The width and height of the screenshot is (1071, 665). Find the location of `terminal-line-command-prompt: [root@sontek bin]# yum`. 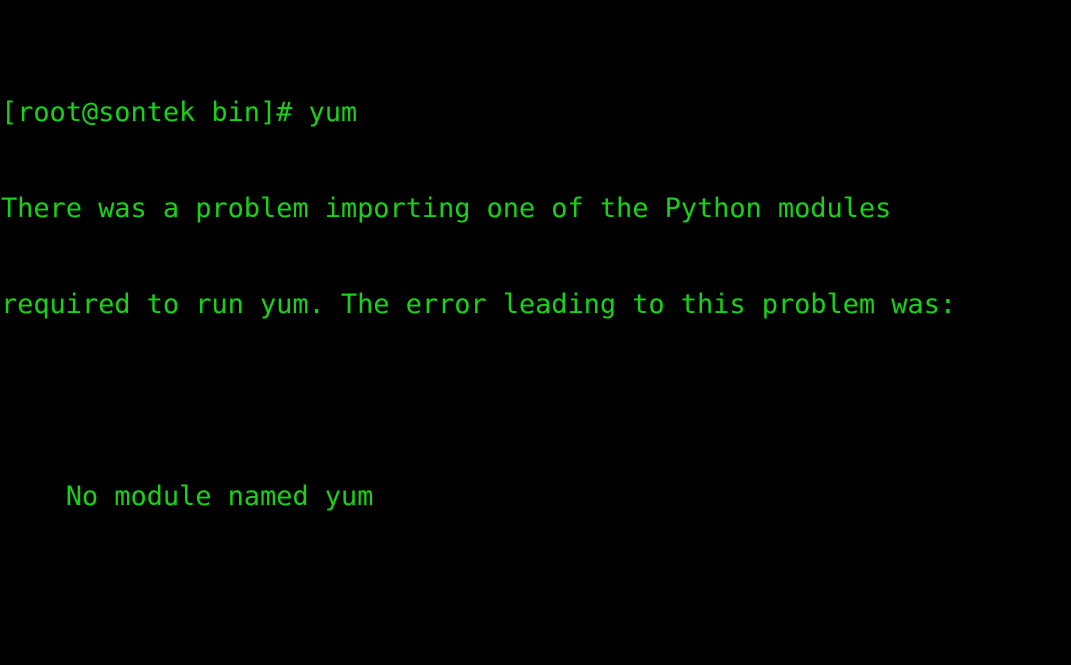

terminal-line-command-prompt: [root@sontek bin]# yum is located at coordinates (179, 112).